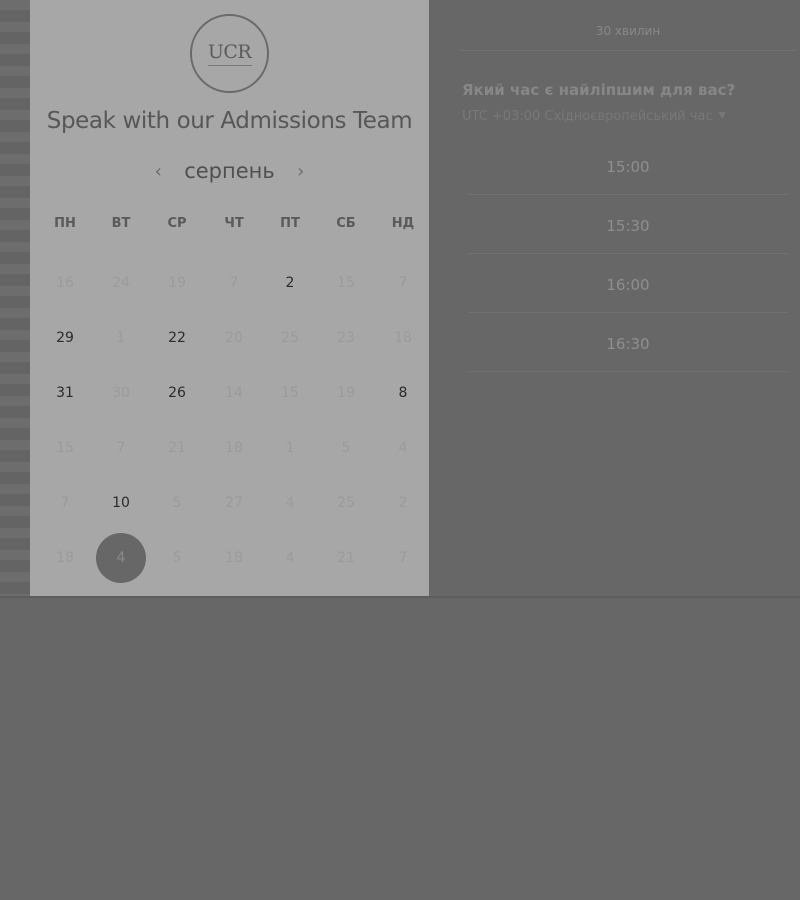 The image size is (800, 900). Describe the element at coordinates (628, 226) in the screenshot. I see `time-slot-button: 15:30` at that location.